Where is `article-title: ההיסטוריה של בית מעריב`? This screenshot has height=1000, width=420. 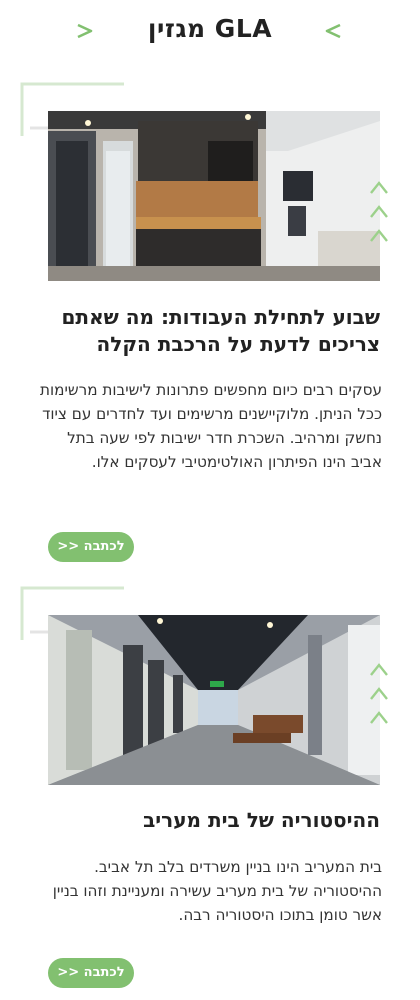
article-title: ההיסטוריה של בית מעריב is located at coordinates (210, 820).